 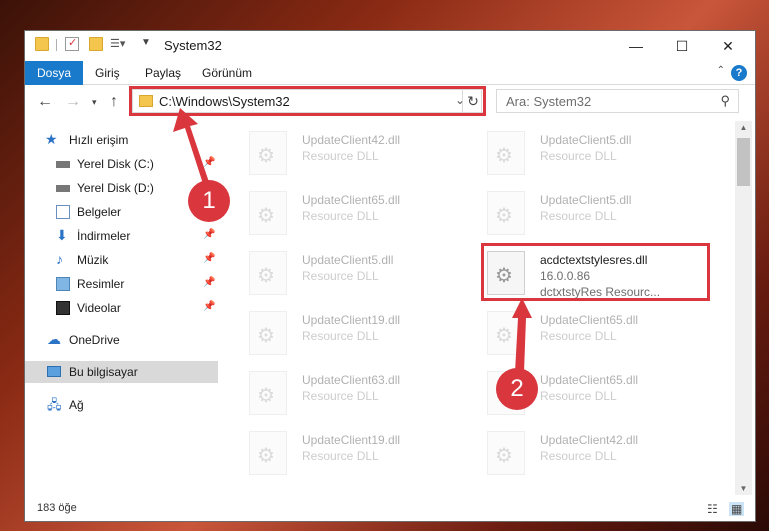 I want to click on expand-ribbon-icon: ⌃, so click(x=721, y=70).